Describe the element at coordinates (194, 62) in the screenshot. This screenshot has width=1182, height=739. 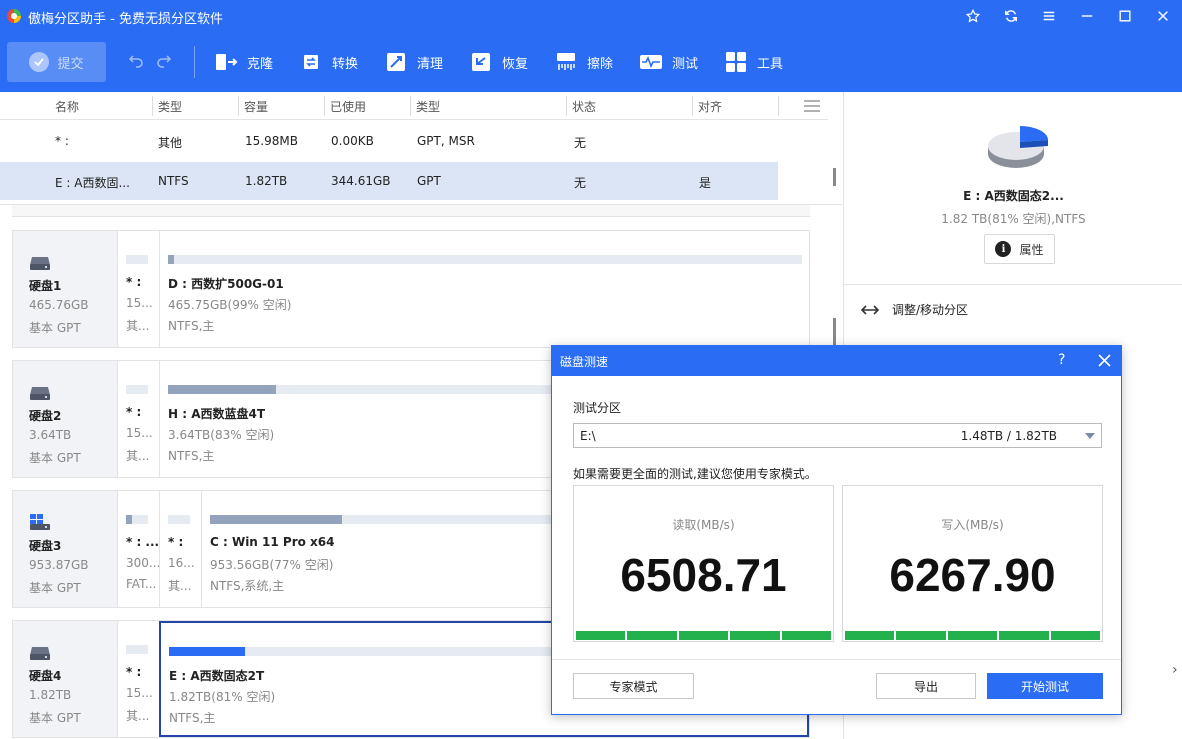
I see `toolbar-separator` at that location.